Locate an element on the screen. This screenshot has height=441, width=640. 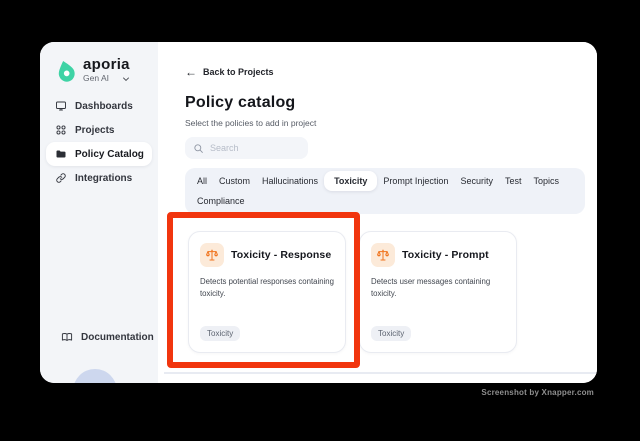
policy-card-title: Toxicity - Response is located at coordinates (281, 255).